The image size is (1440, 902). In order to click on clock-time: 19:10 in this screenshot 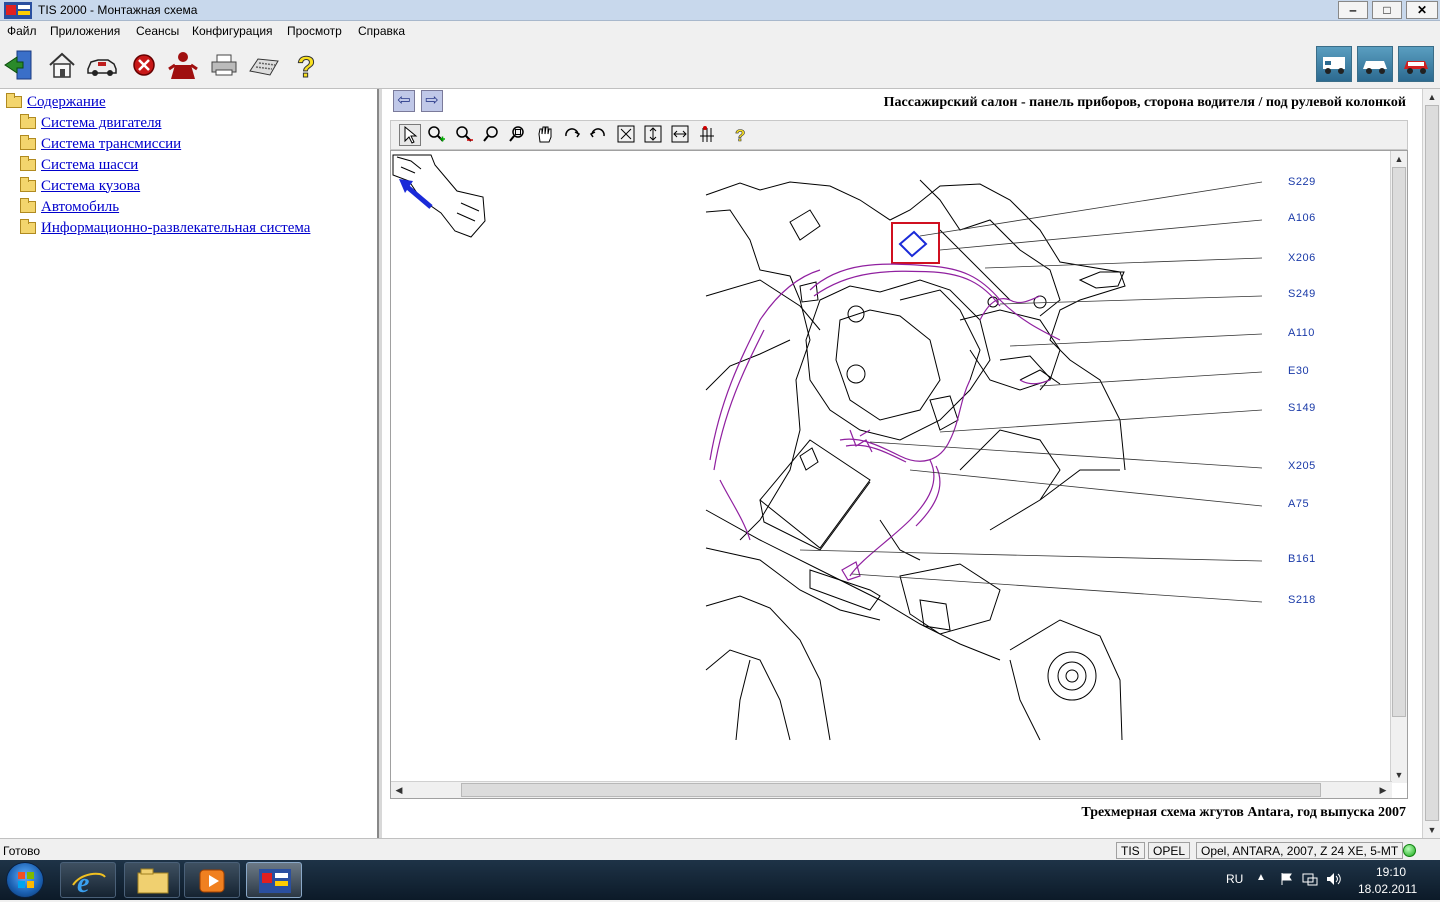, I will do `click(1391, 872)`.